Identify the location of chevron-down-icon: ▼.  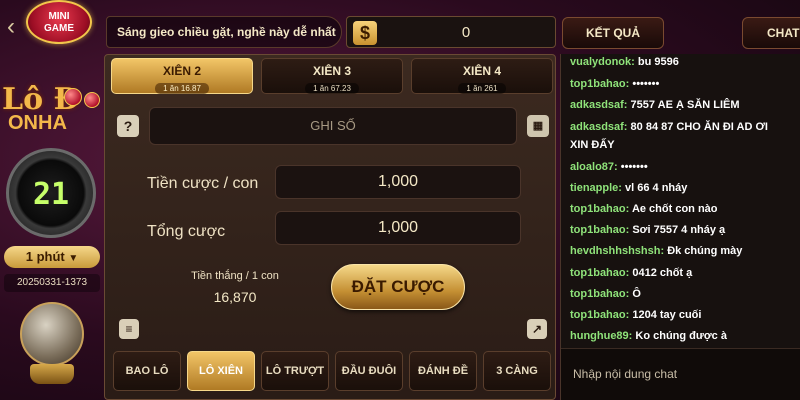
(73, 258).